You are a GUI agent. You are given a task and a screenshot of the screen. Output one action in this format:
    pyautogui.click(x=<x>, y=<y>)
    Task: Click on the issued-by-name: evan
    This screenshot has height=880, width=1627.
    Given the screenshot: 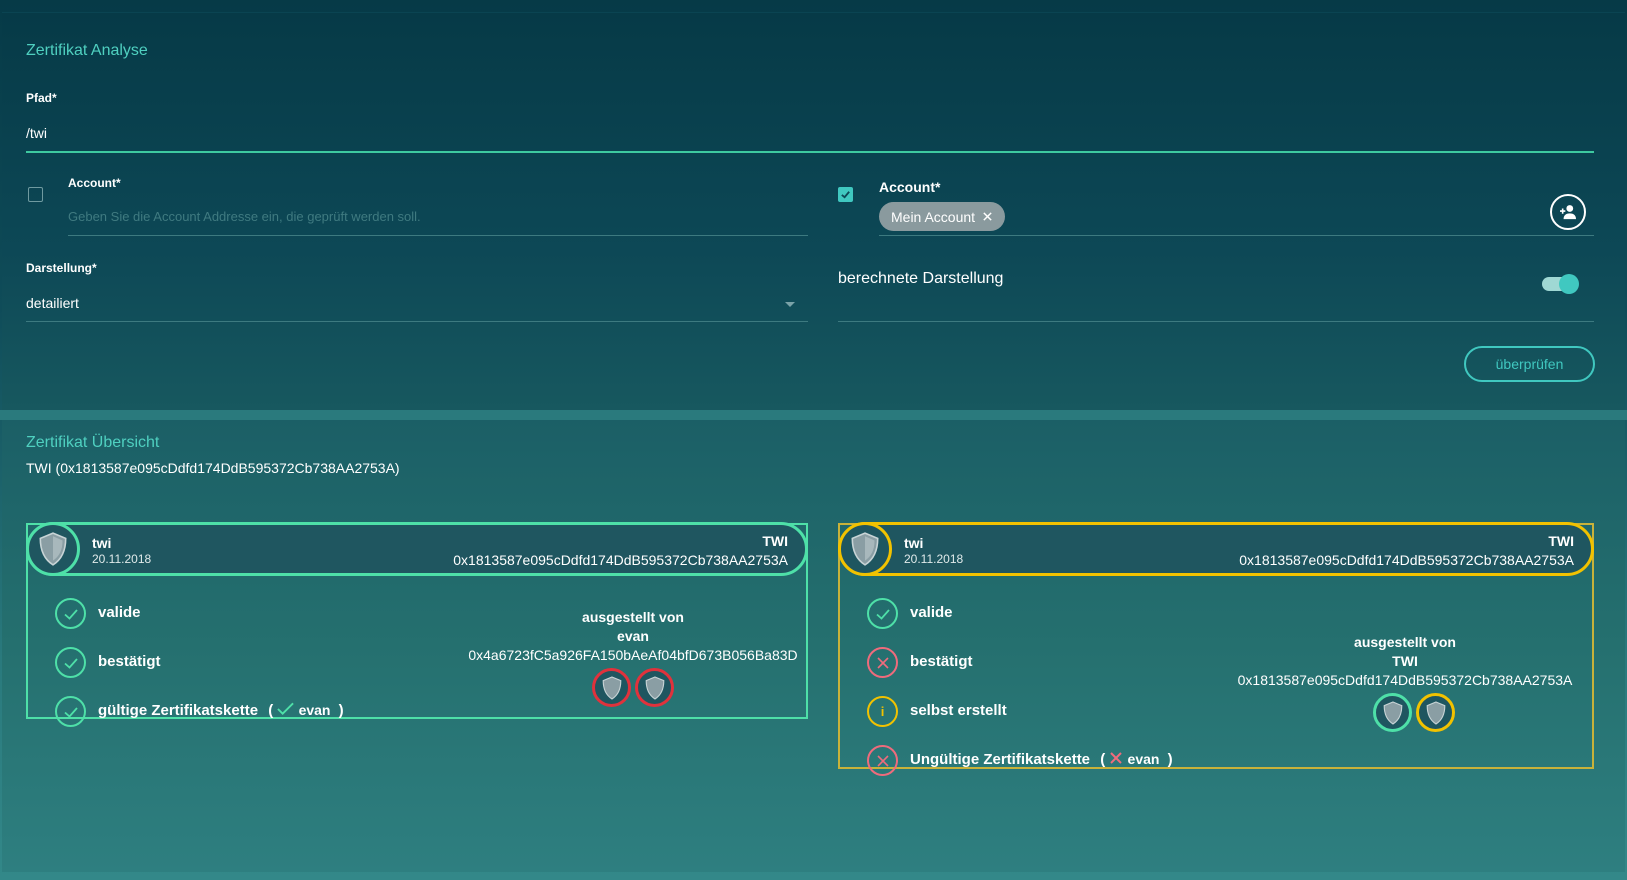 What is the action you would take?
    pyautogui.click(x=633, y=636)
    